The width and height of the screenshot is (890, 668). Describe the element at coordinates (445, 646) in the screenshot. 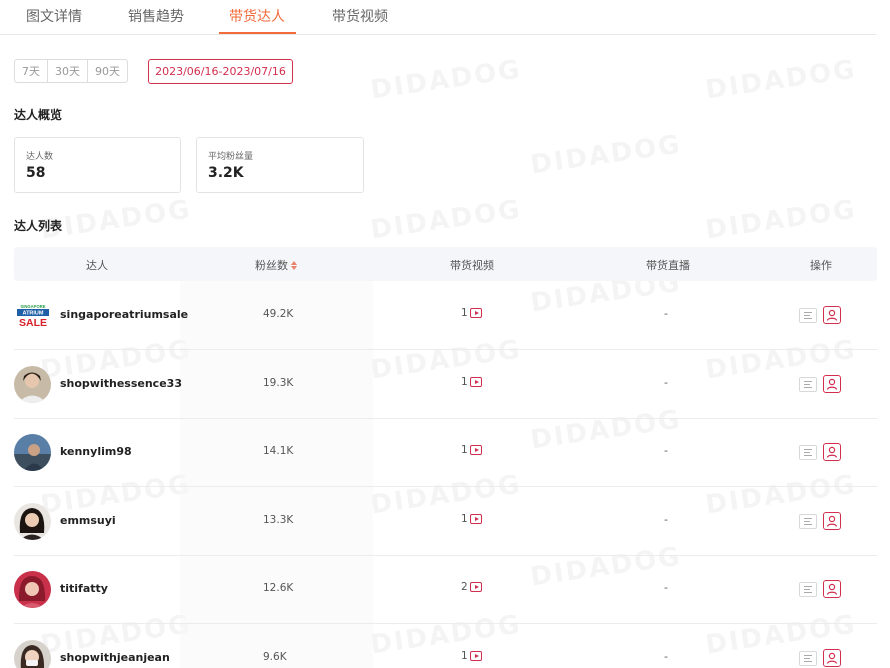

I see `table-row: shopwithjeanjean 9.6K 1 -` at that location.